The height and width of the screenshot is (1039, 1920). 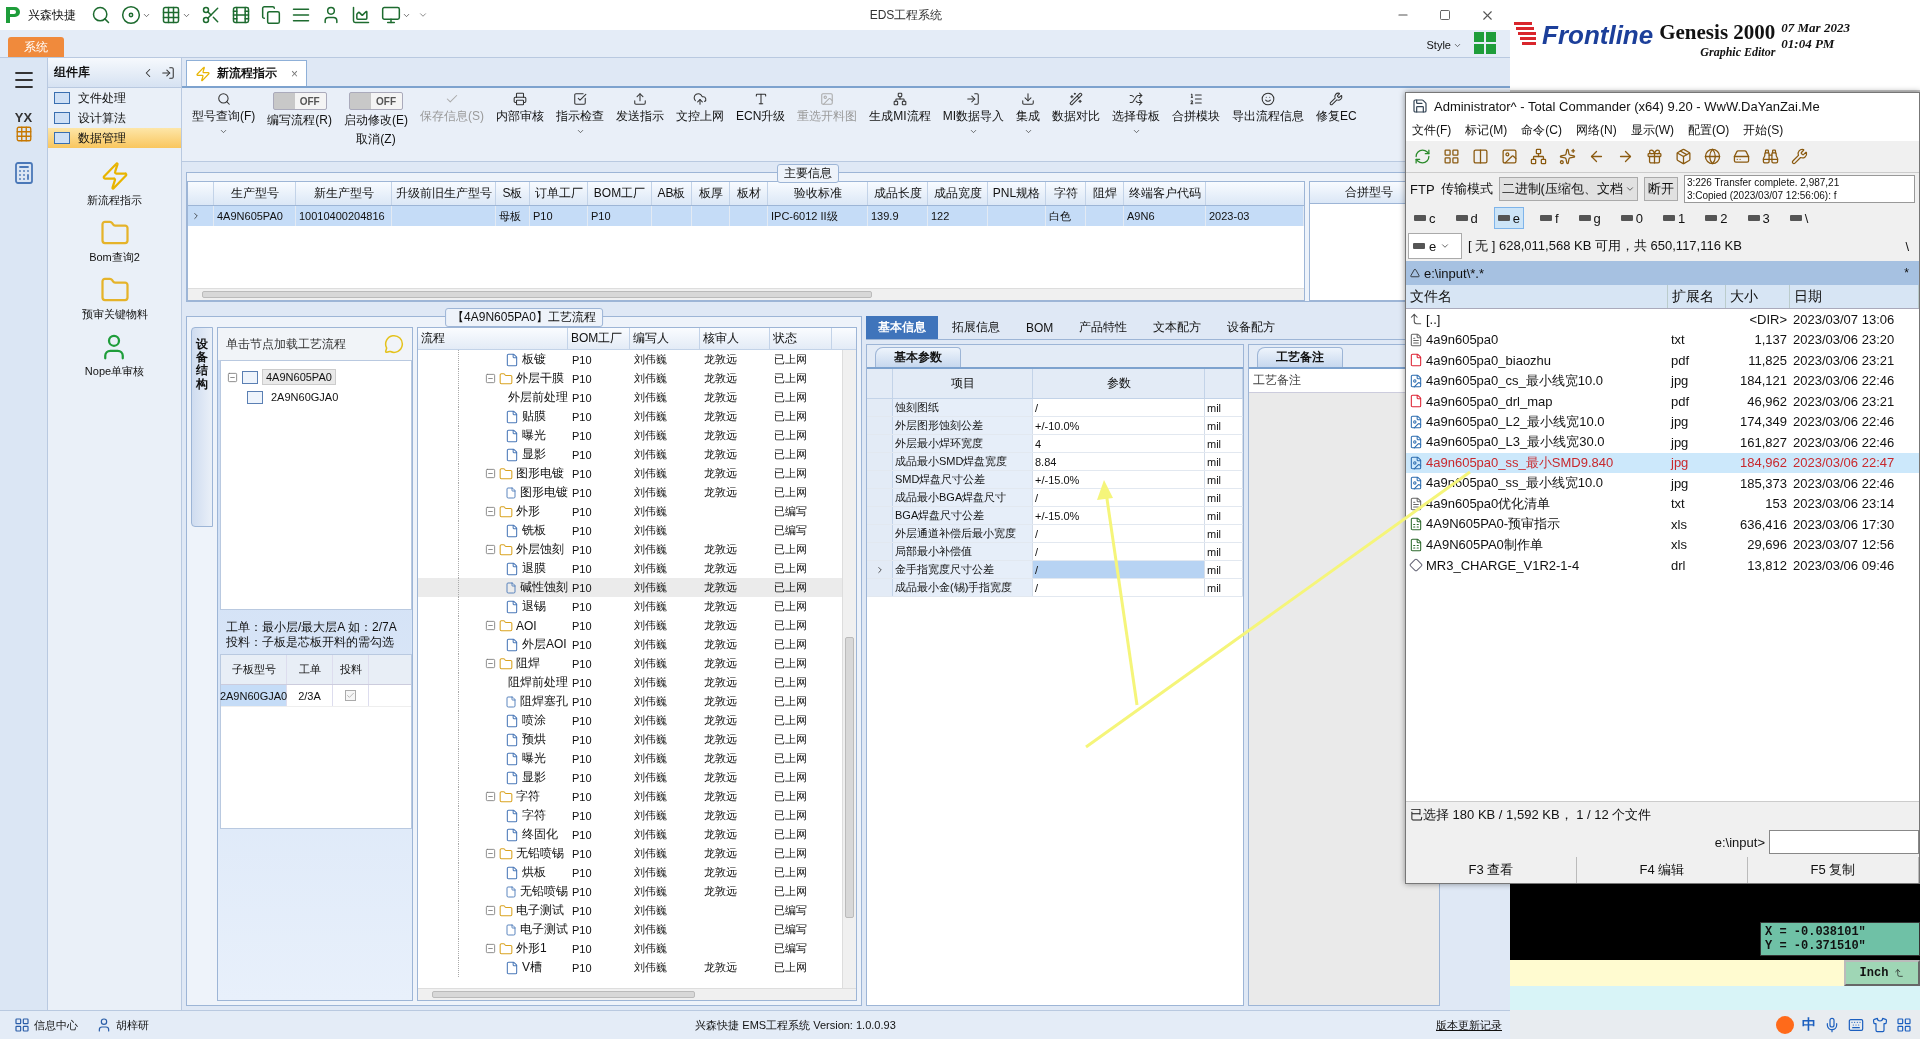 What do you see at coordinates (1491, 870) in the screenshot?
I see `function-key-button: F3 查看` at bounding box center [1491, 870].